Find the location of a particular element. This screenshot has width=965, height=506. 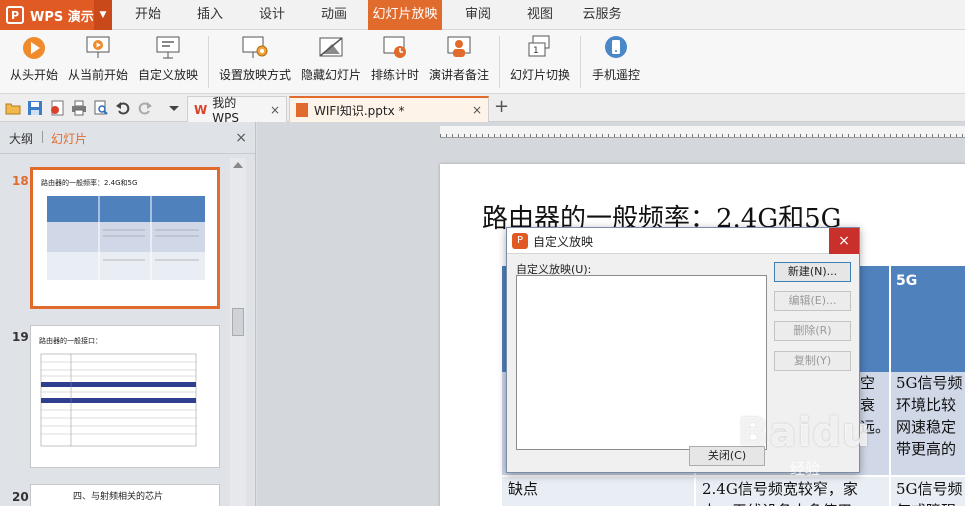

scroll-thumb is located at coordinates (238, 322).